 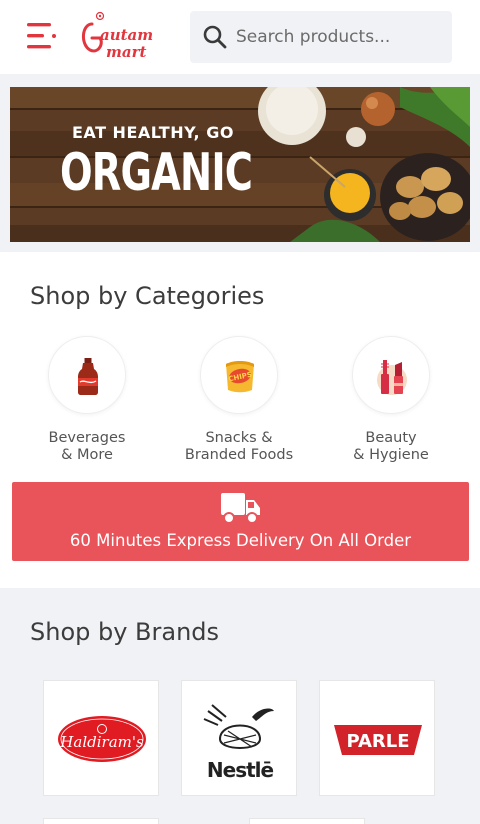 I want to click on lipstick-icon, so click(x=392, y=377).